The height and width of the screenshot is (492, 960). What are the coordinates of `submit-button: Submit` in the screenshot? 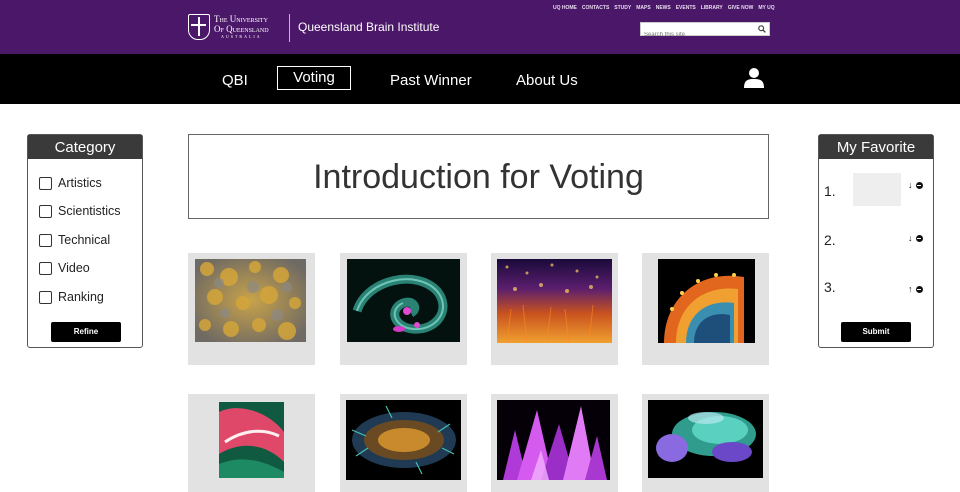 It's located at (876, 332).